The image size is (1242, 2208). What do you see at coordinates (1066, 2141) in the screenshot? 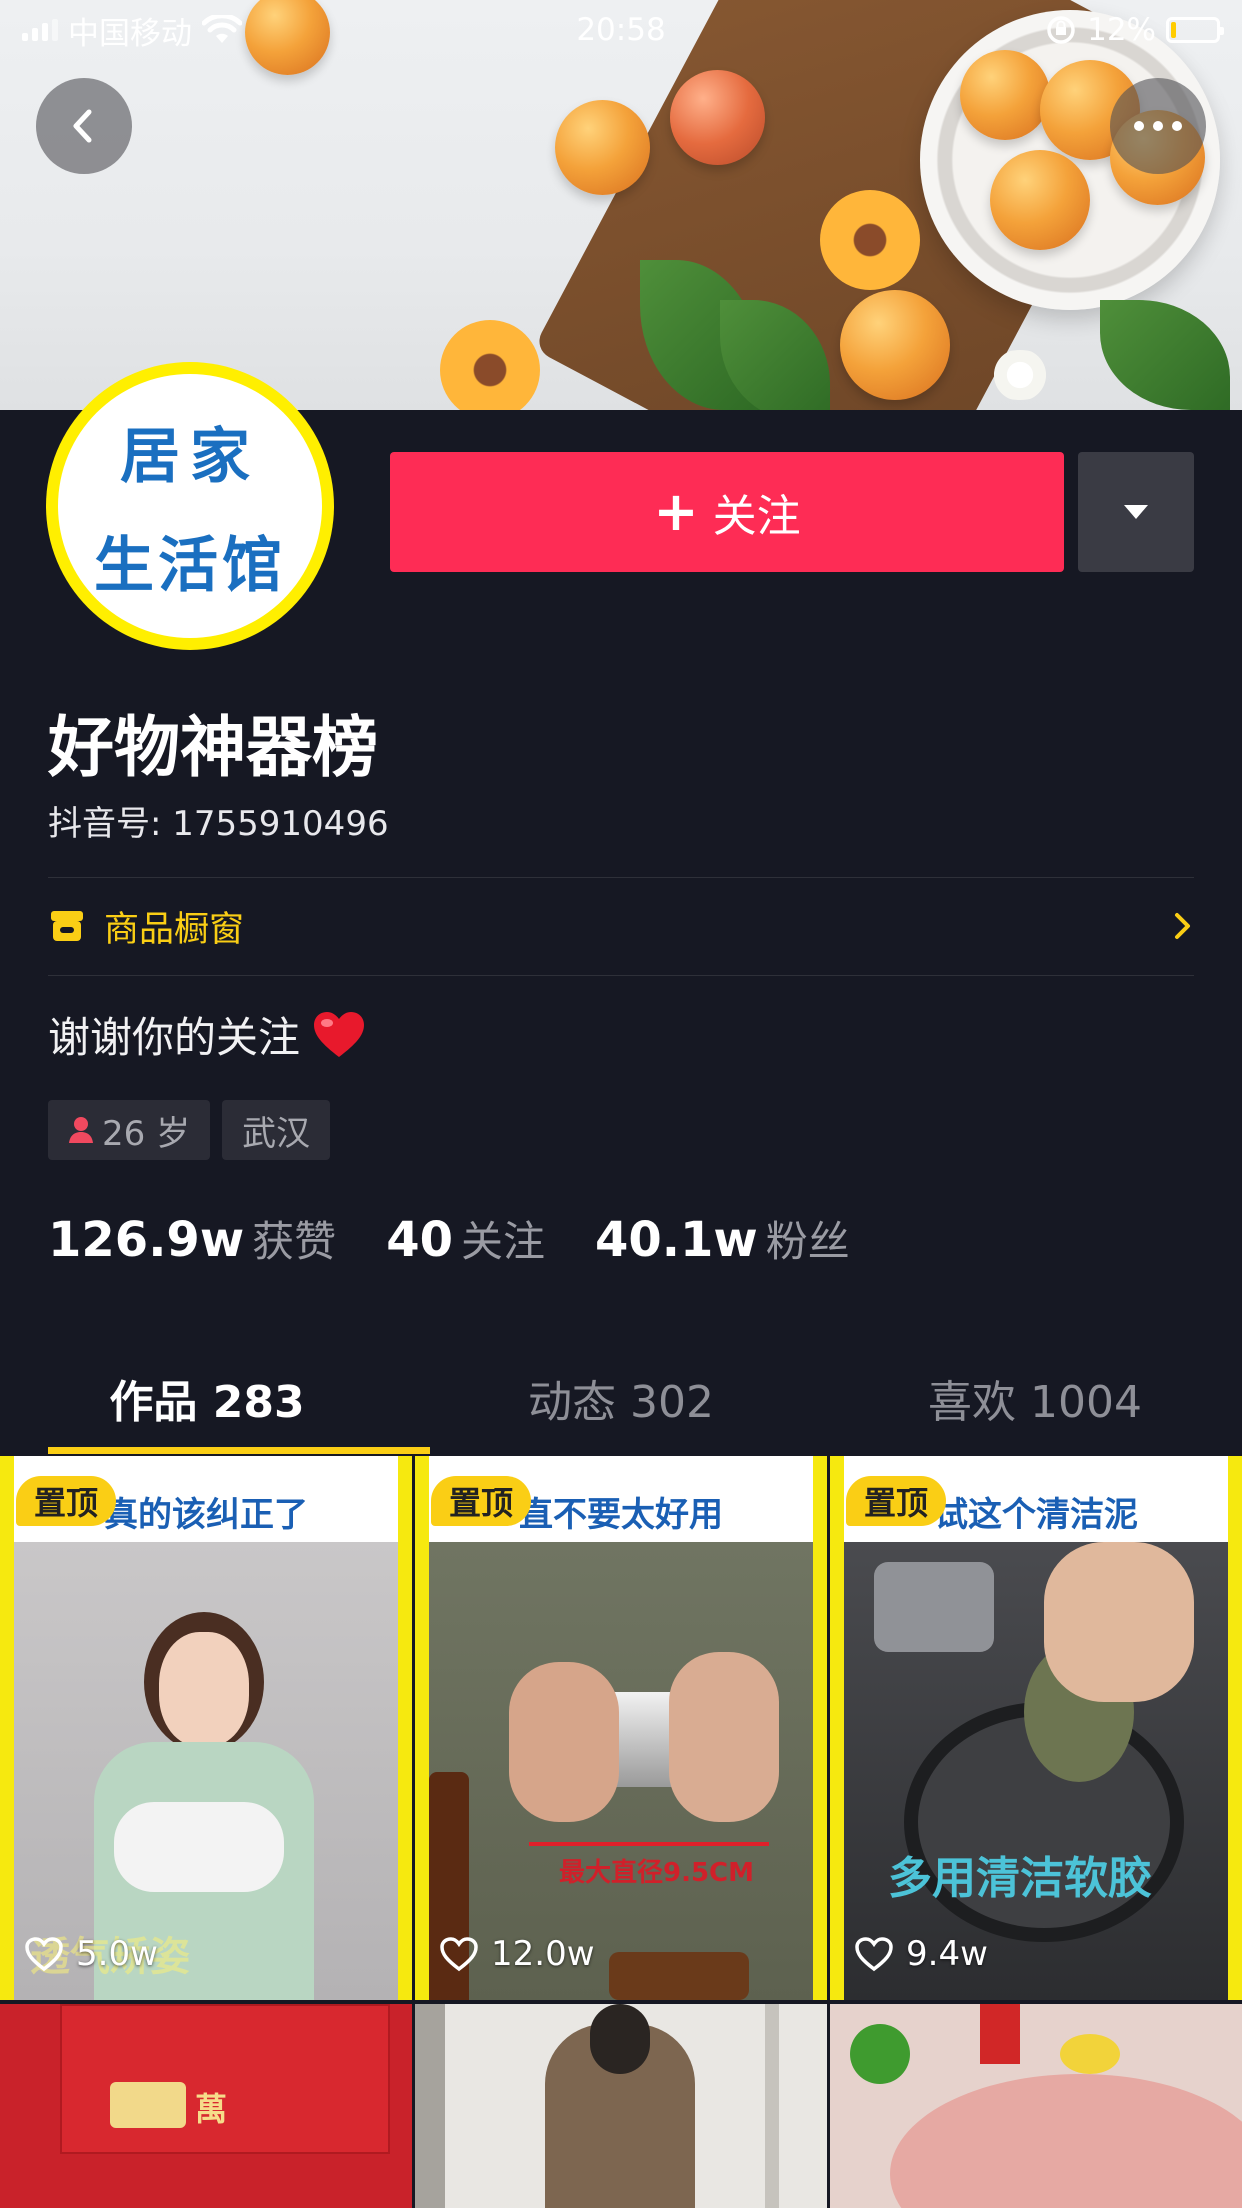
I see `thumb-strainer` at bounding box center [1066, 2141].